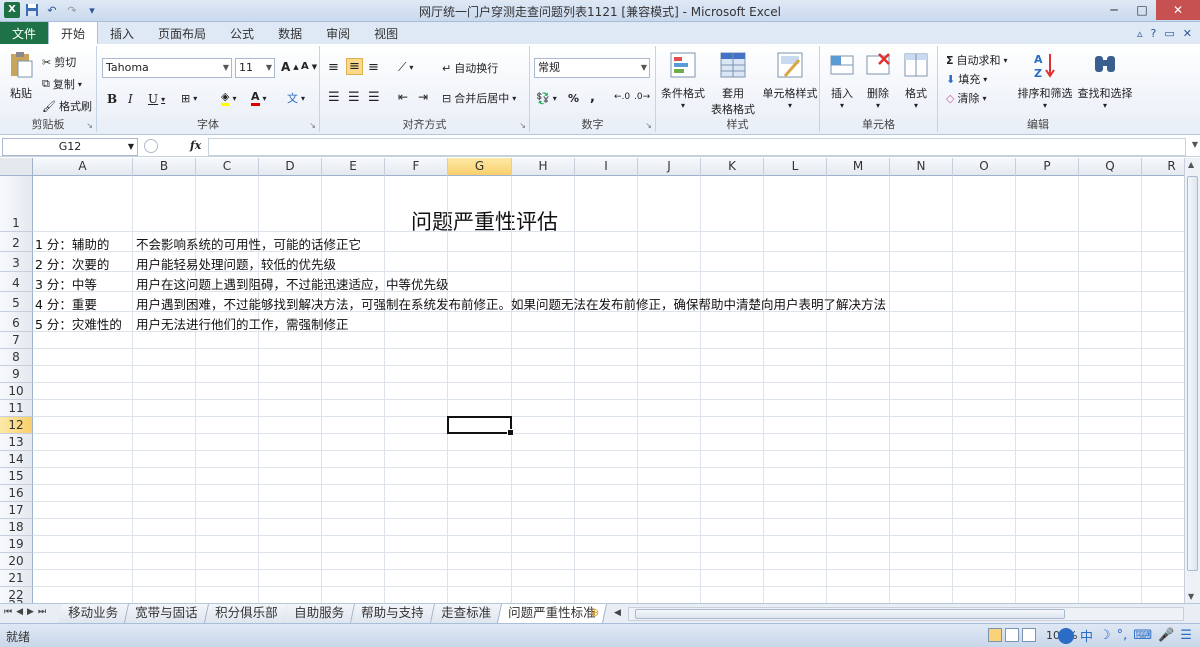 This screenshot has height=647, width=1200. Describe the element at coordinates (795, 167) in the screenshot. I see `column-header-l: L` at that location.